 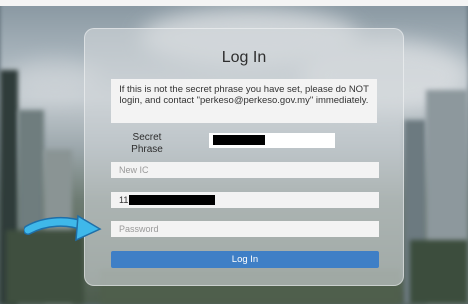 What do you see at coordinates (147, 143) in the screenshot?
I see `secret-phrase-label: Secret Phrase` at bounding box center [147, 143].